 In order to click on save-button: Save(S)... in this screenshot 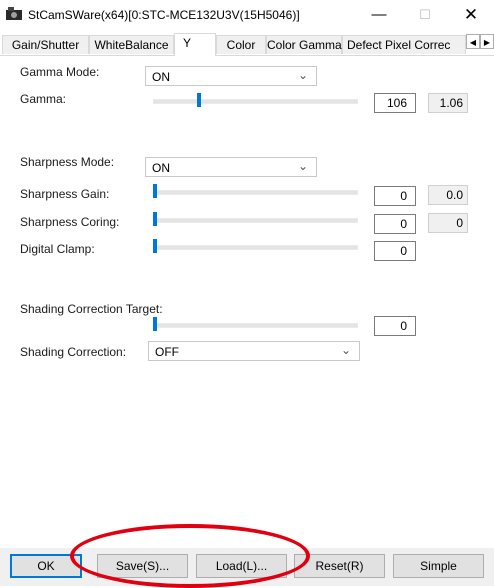, I will do `click(142, 566)`.